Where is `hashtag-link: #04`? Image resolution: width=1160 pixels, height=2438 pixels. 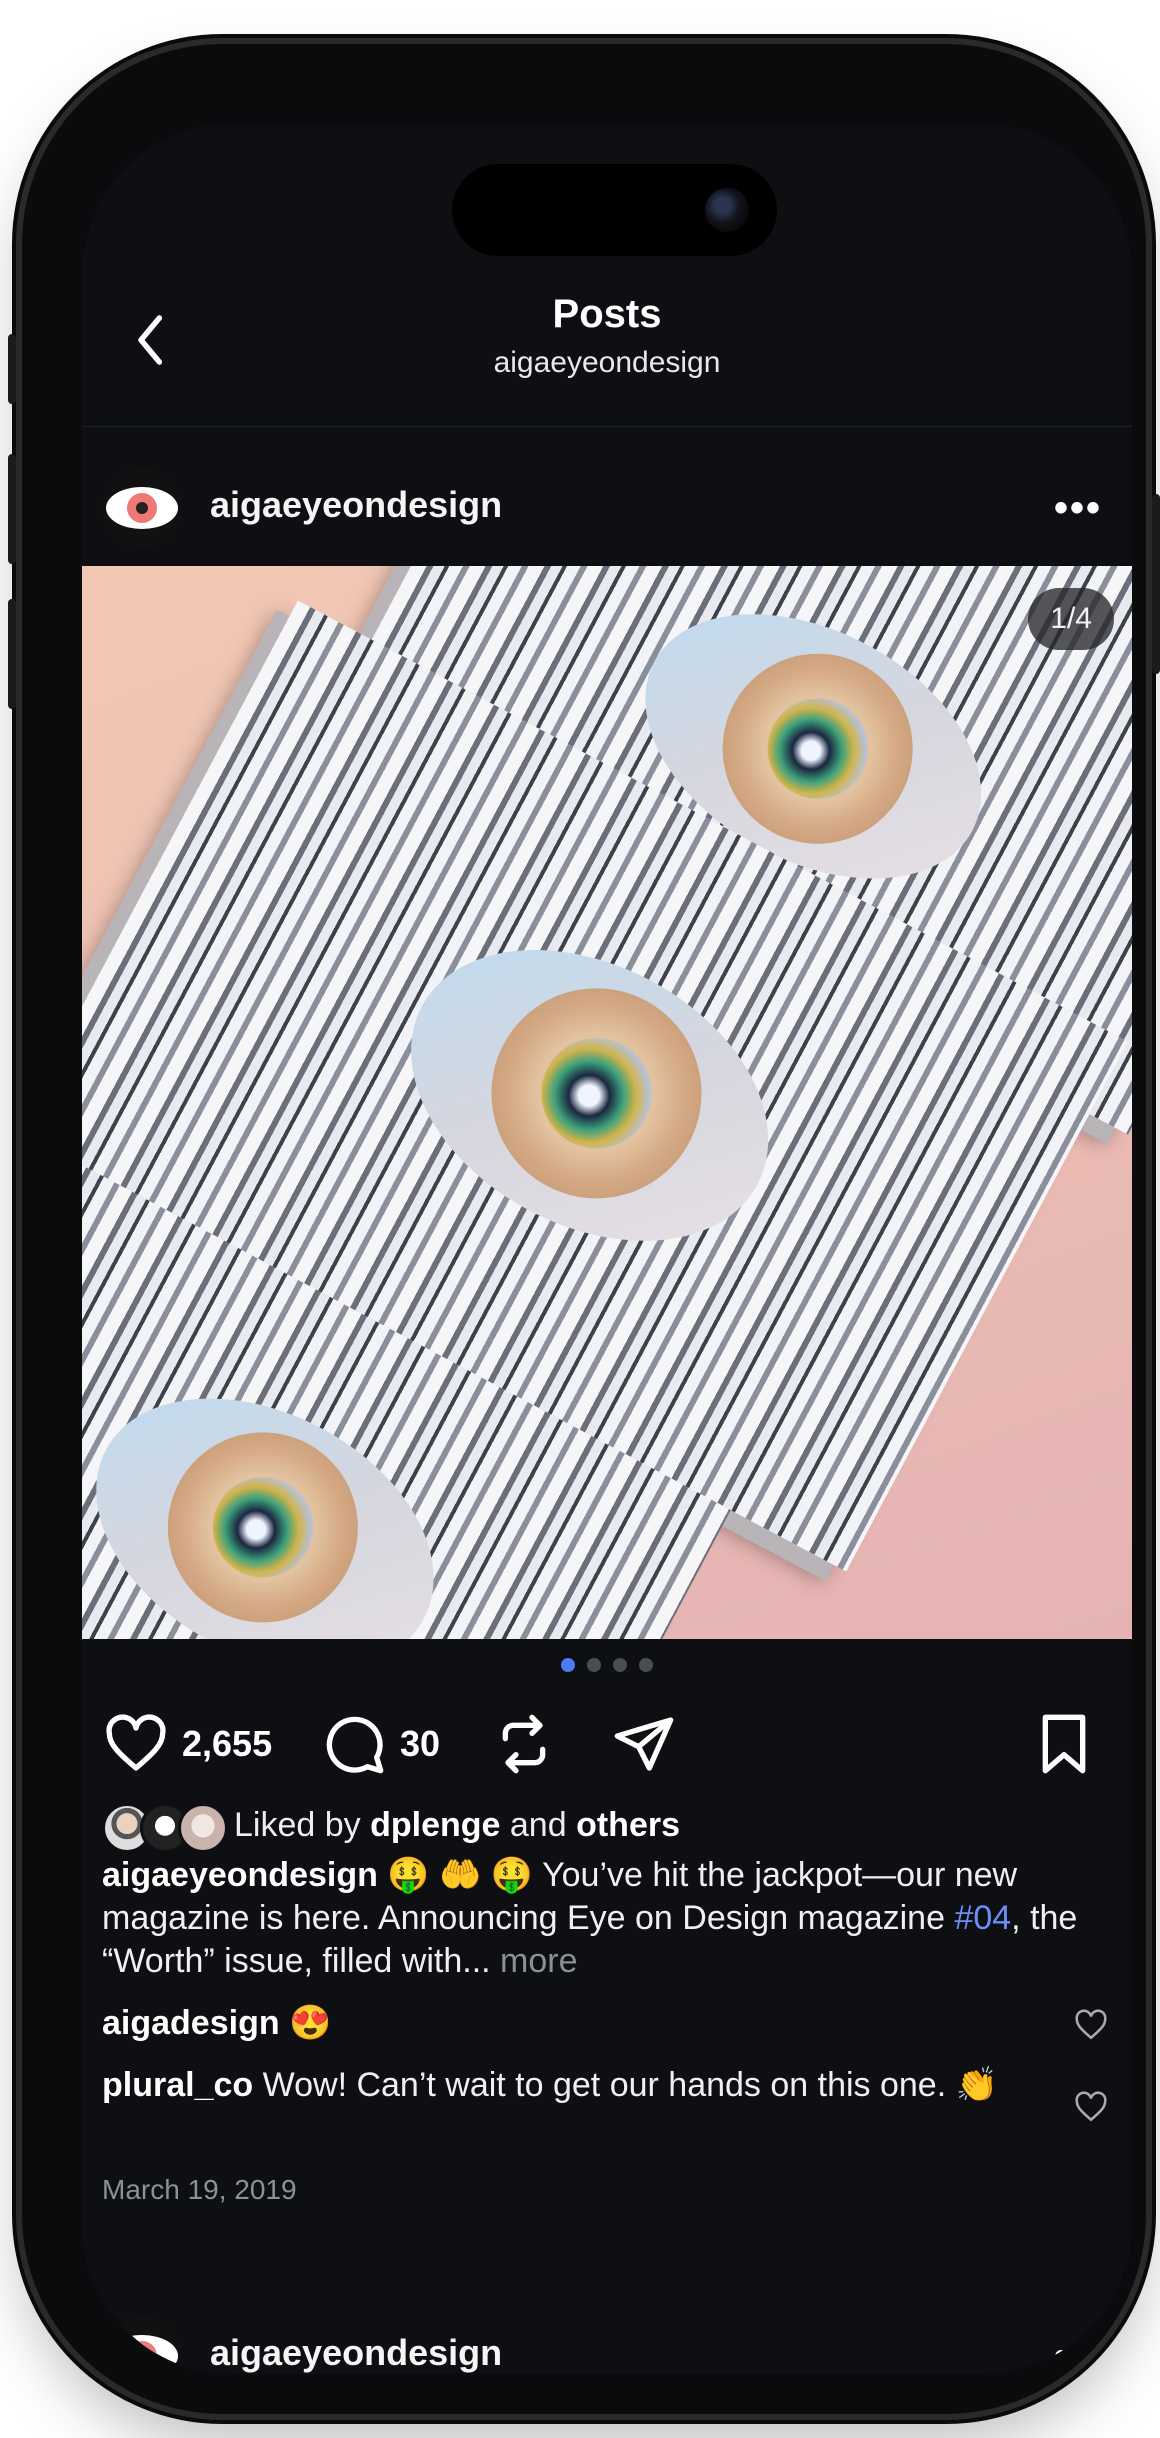 hashtag-link: #04 is located at coordinates (982, 1918).